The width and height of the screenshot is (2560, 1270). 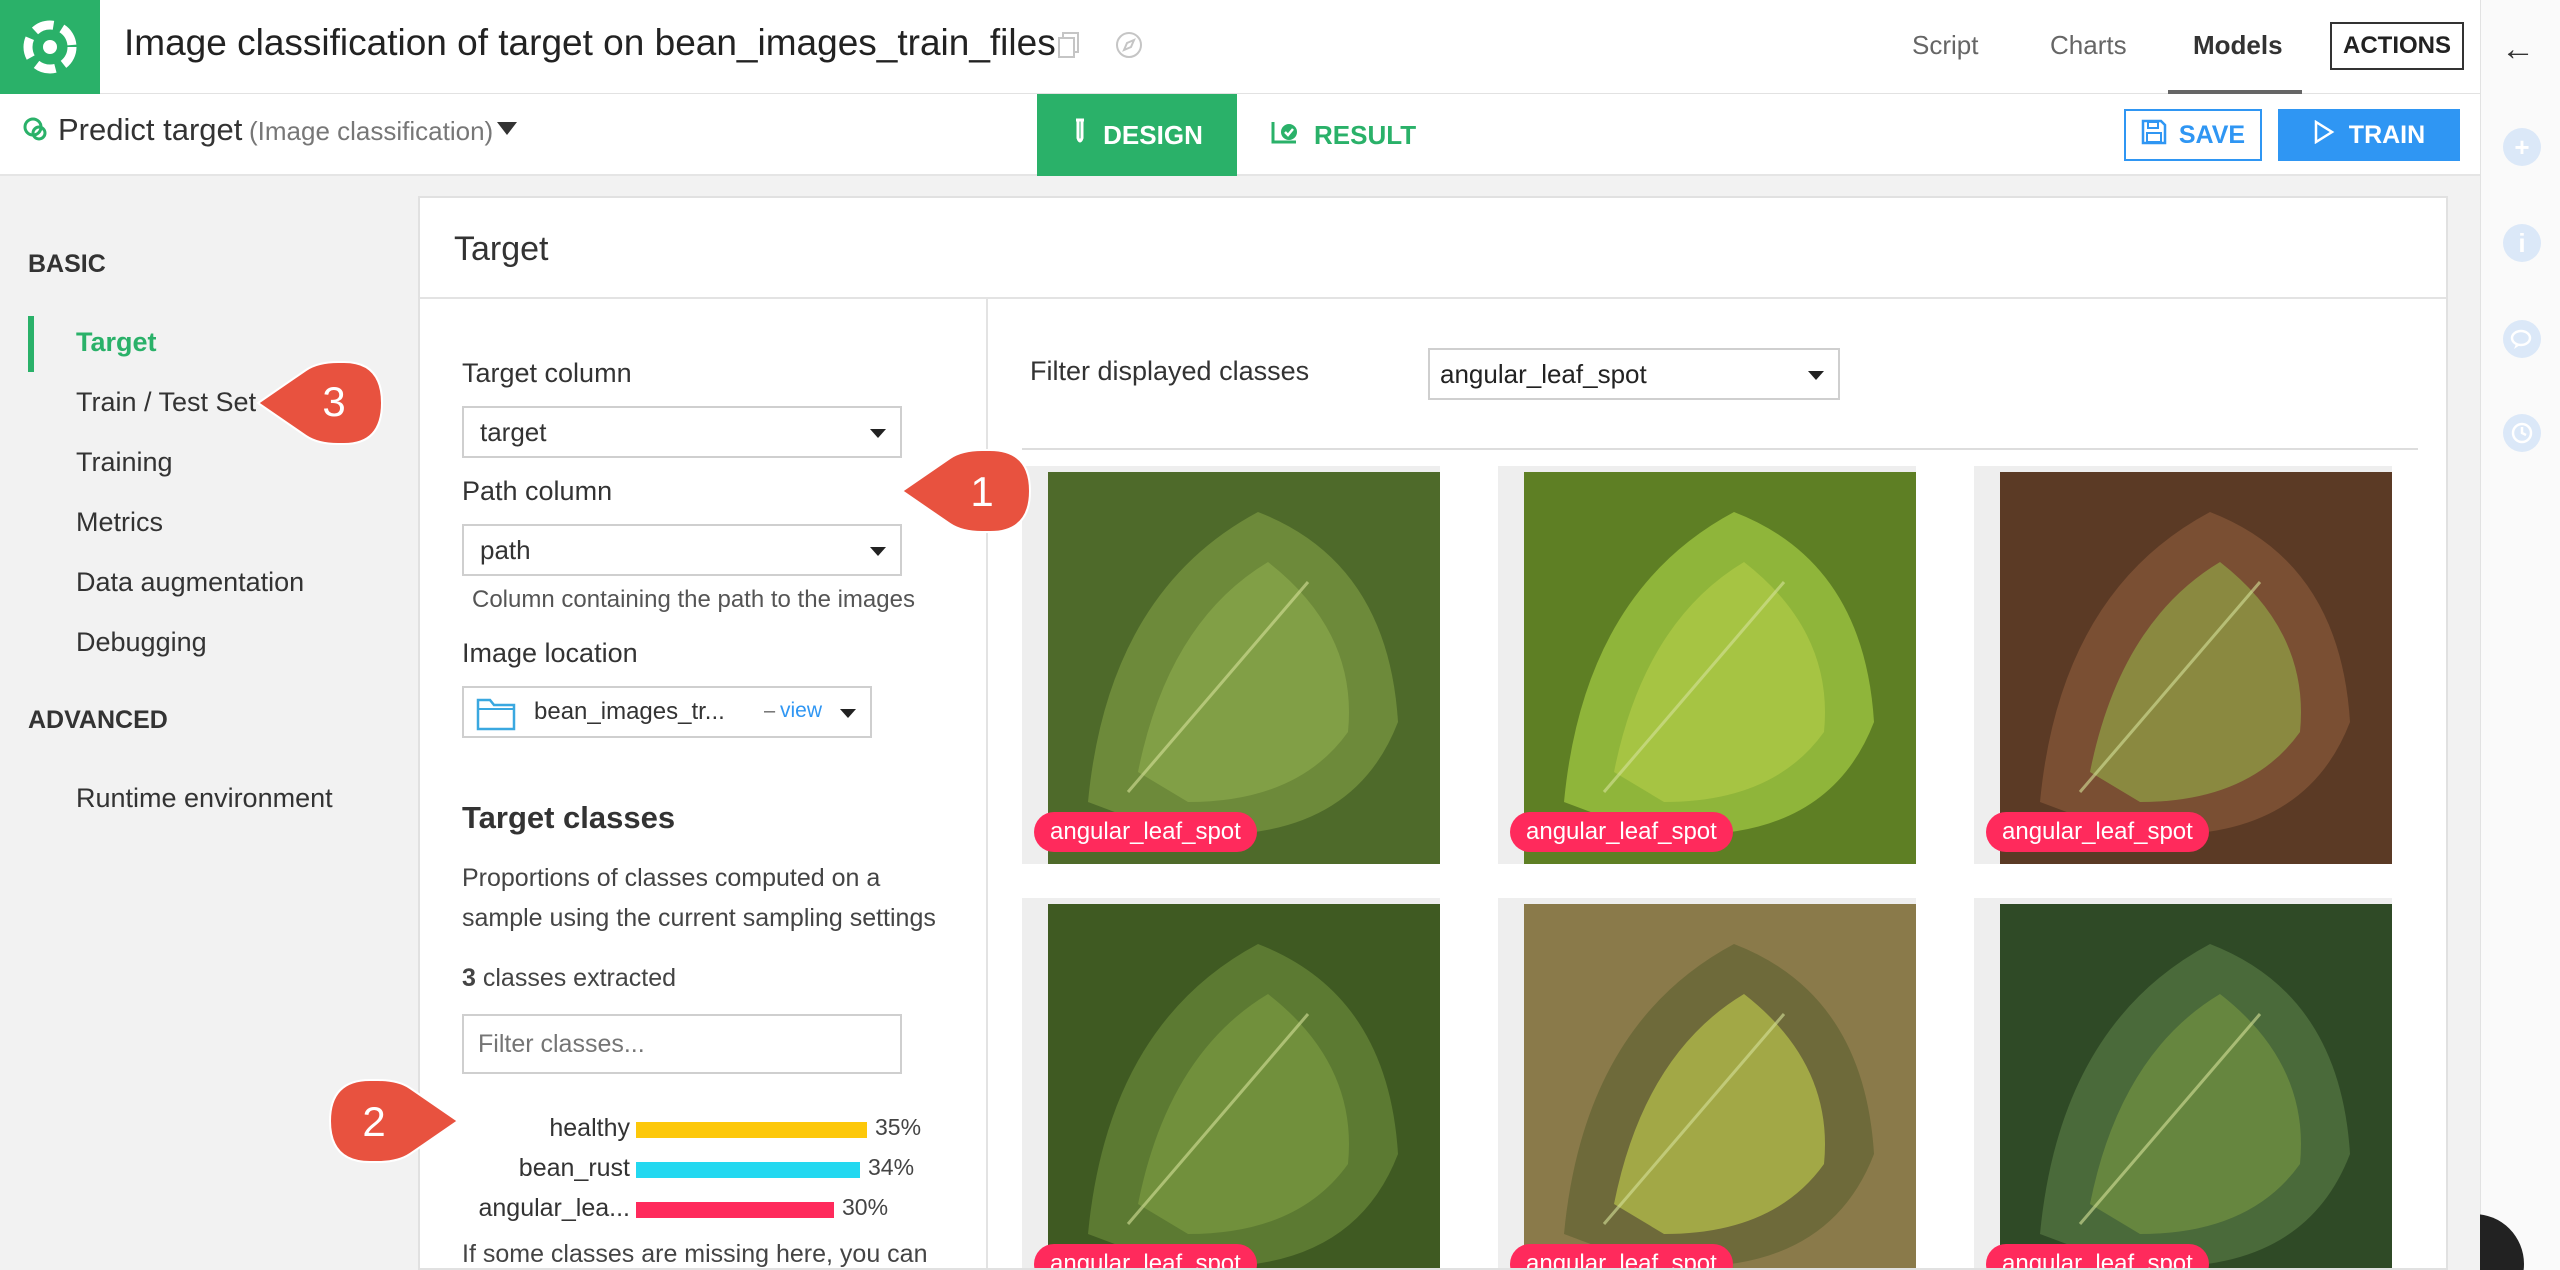 What do you see at coordinates (166, 402) in the screenshot?
I see `sidebar-item-train-test-set: Train / Test Set` at bounding box center [166, 402].